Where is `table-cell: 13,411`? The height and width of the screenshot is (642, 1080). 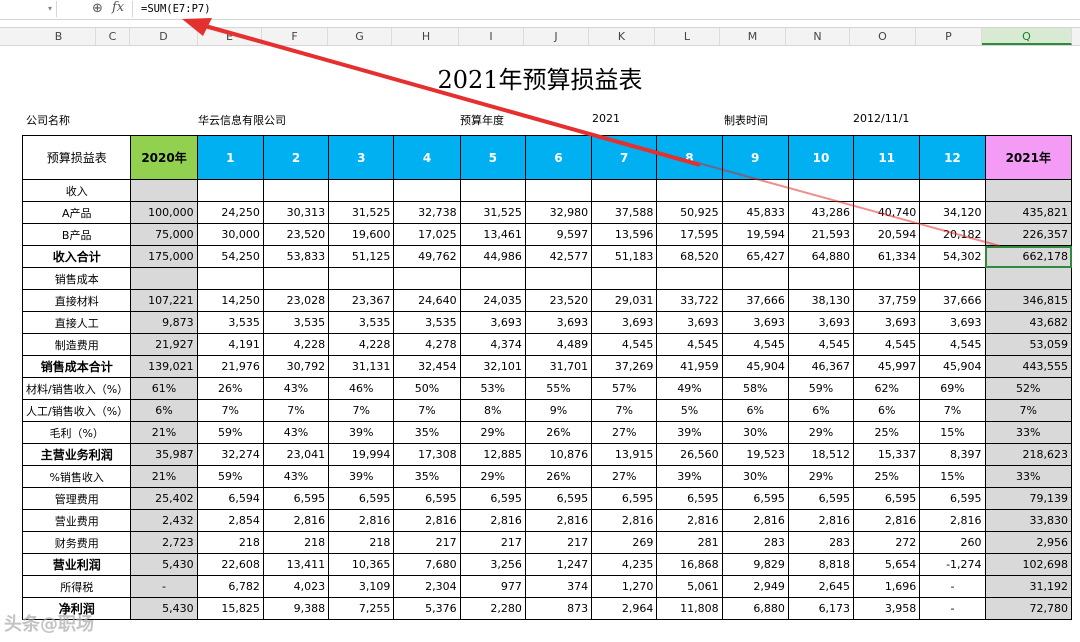
table-cell: 13,411 is located at coordinates (296, 564).